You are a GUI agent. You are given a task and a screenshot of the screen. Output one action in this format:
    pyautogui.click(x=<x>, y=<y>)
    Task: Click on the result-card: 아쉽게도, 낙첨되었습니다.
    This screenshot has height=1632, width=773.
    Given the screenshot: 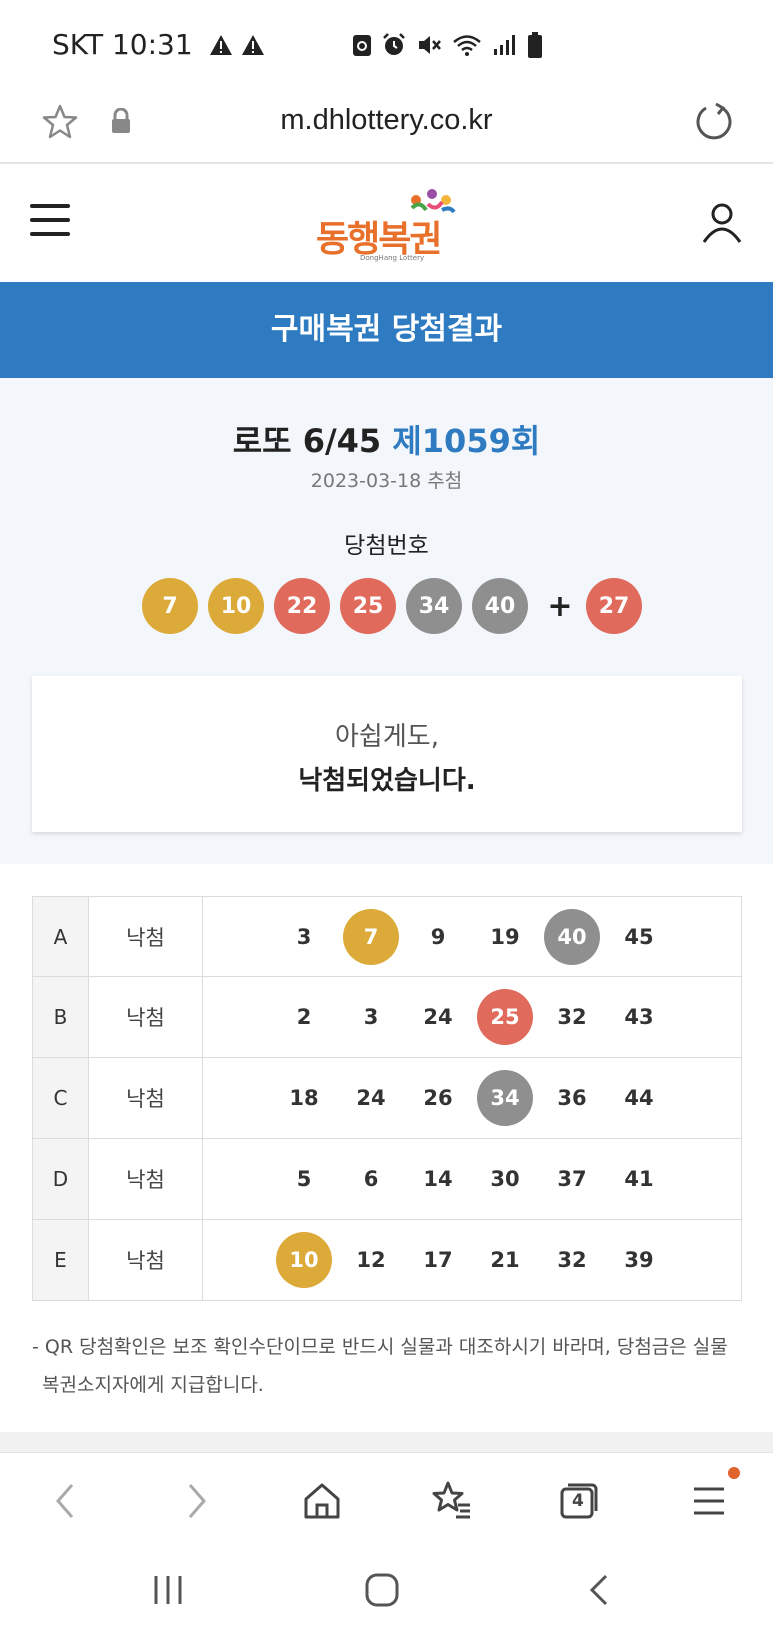 What is the action you would take?
    pyautogui.click(x=387, y=754)
    